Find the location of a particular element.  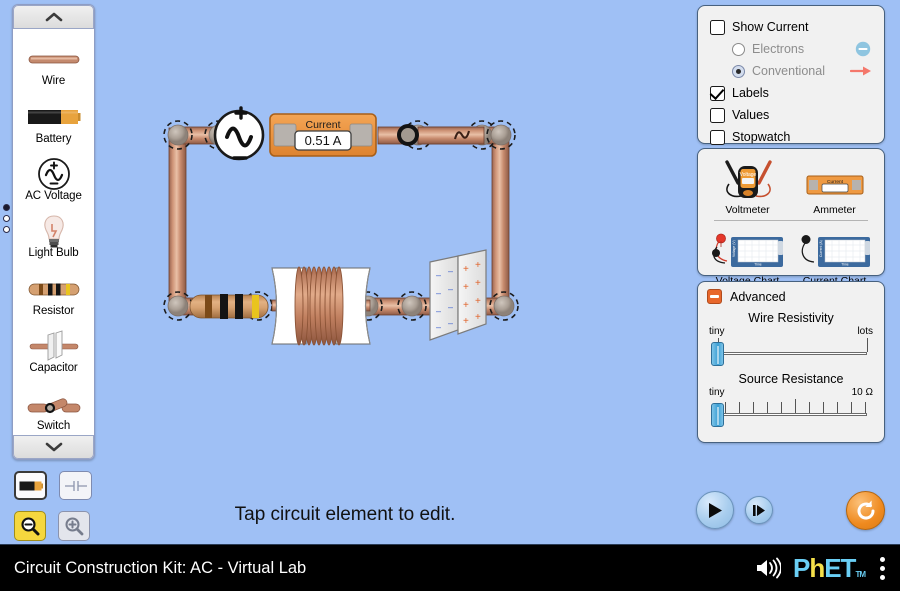

phet-logo: P h ET TM is located at coordinates (829, 568).